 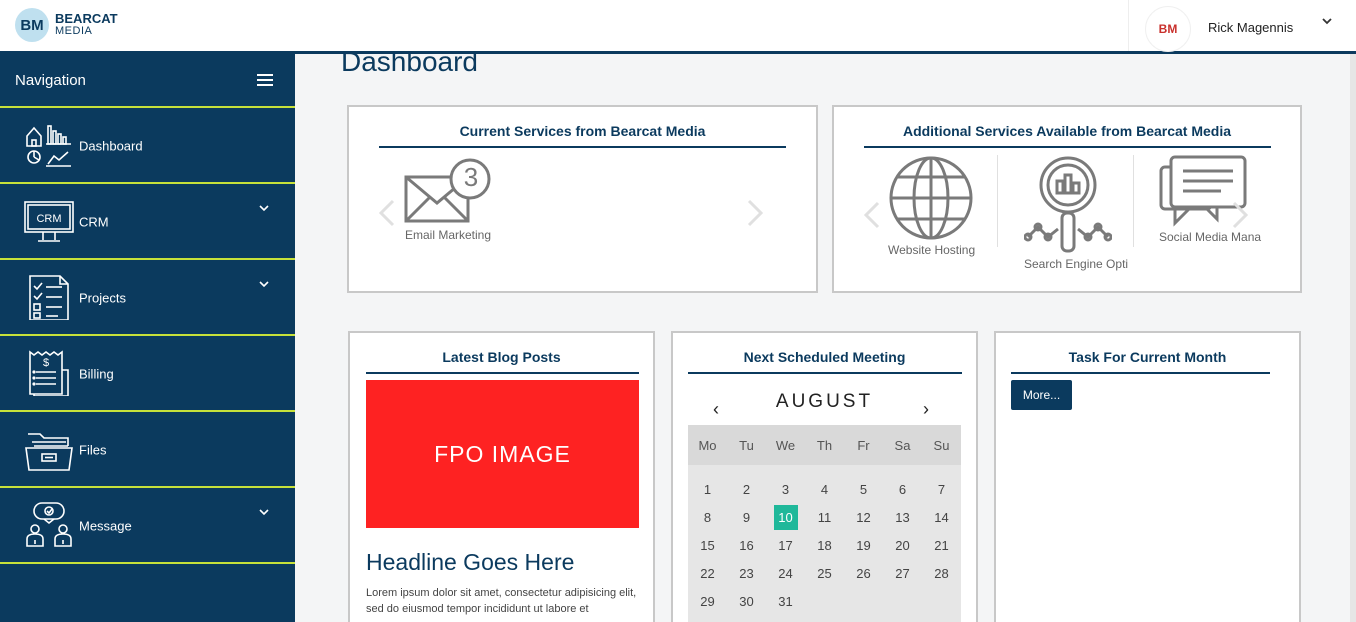 I want to click on calendar-day: 9, so click(x=746, y=517).